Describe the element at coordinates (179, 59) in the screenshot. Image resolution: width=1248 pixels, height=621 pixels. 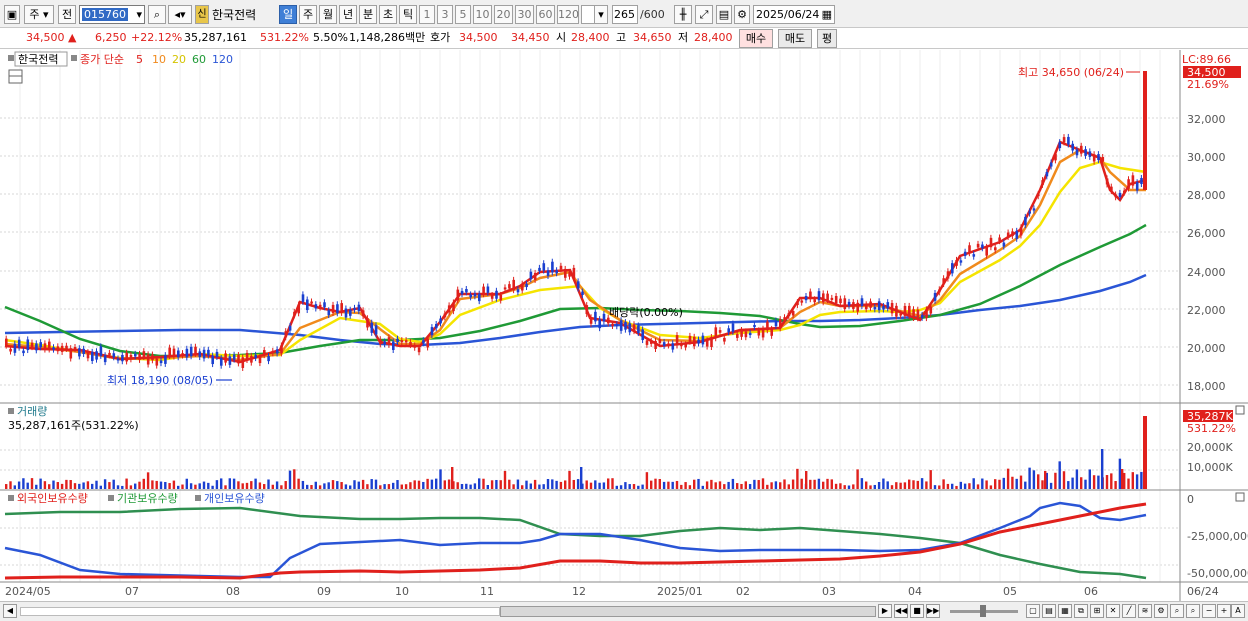
I see `ma-legend-20: 20` at that location.